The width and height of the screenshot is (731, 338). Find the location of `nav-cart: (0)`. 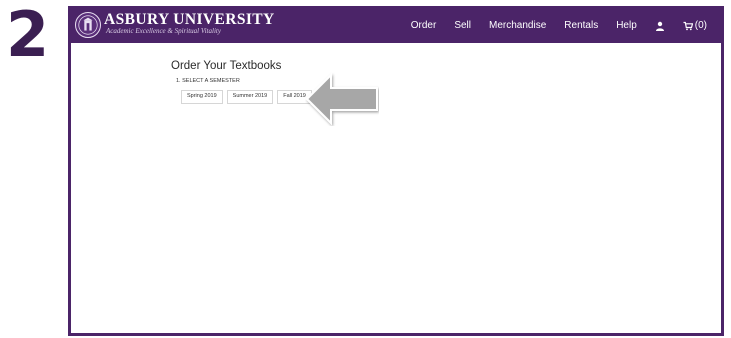

nav-cart: (0) is located at coordinates (695, 26).